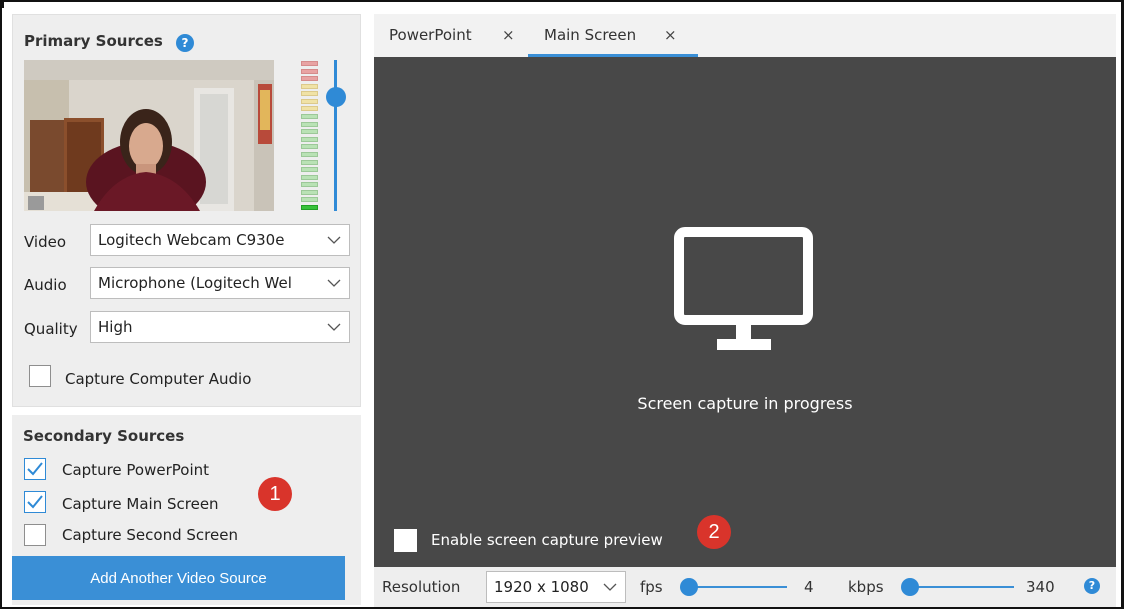  What do you see at coordinates (335, 135) in the screenshot?
I see `volume-slider-track` at bounding box center [335, 135].